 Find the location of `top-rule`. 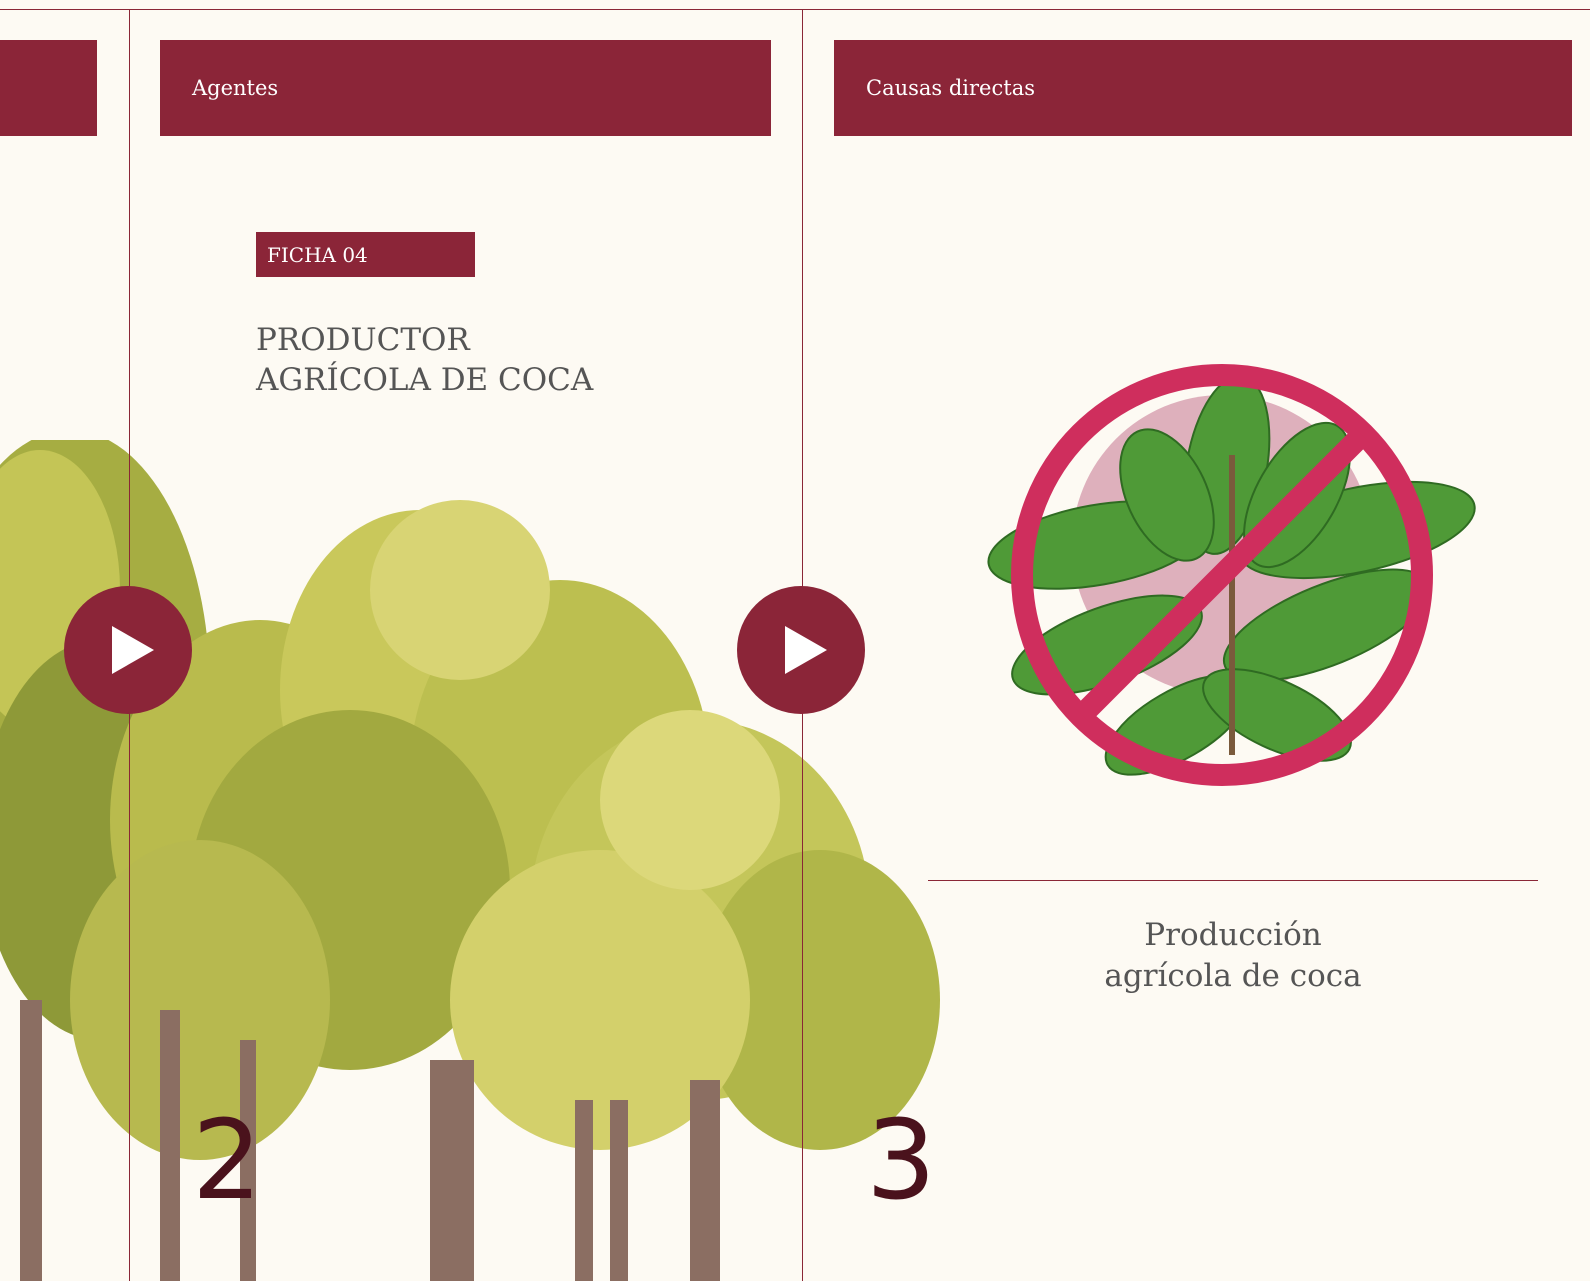

top-rule is located at coordinates (795, 9).